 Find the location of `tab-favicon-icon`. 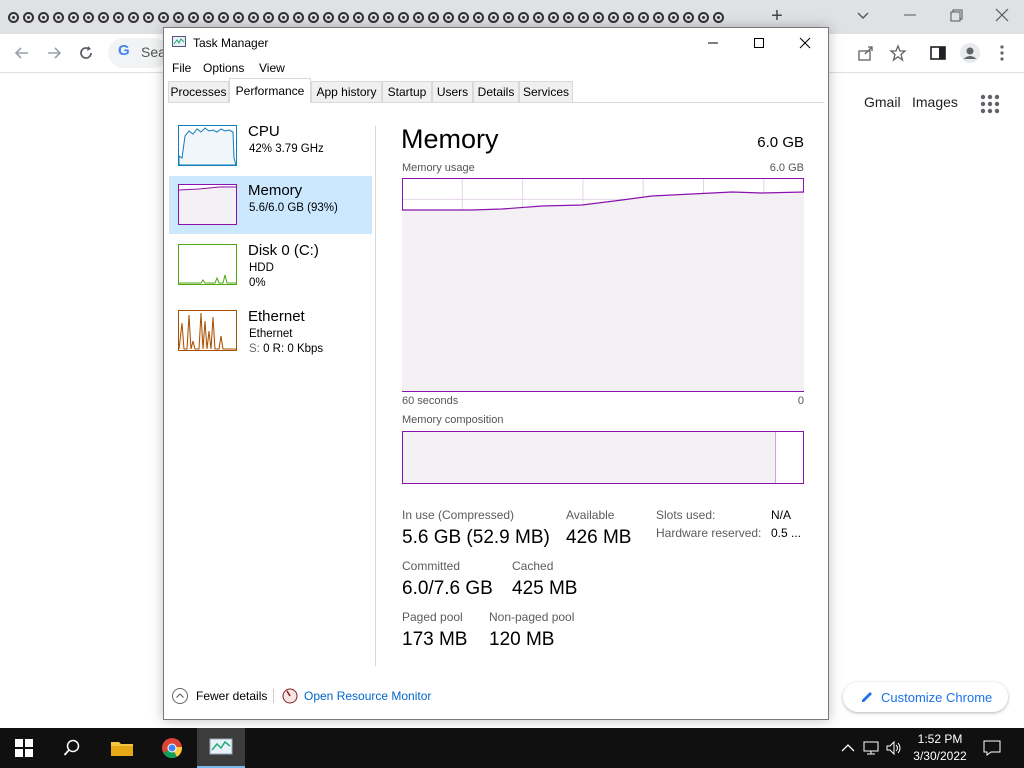

tab-favicon-icon is located at coordinates (463, 17).